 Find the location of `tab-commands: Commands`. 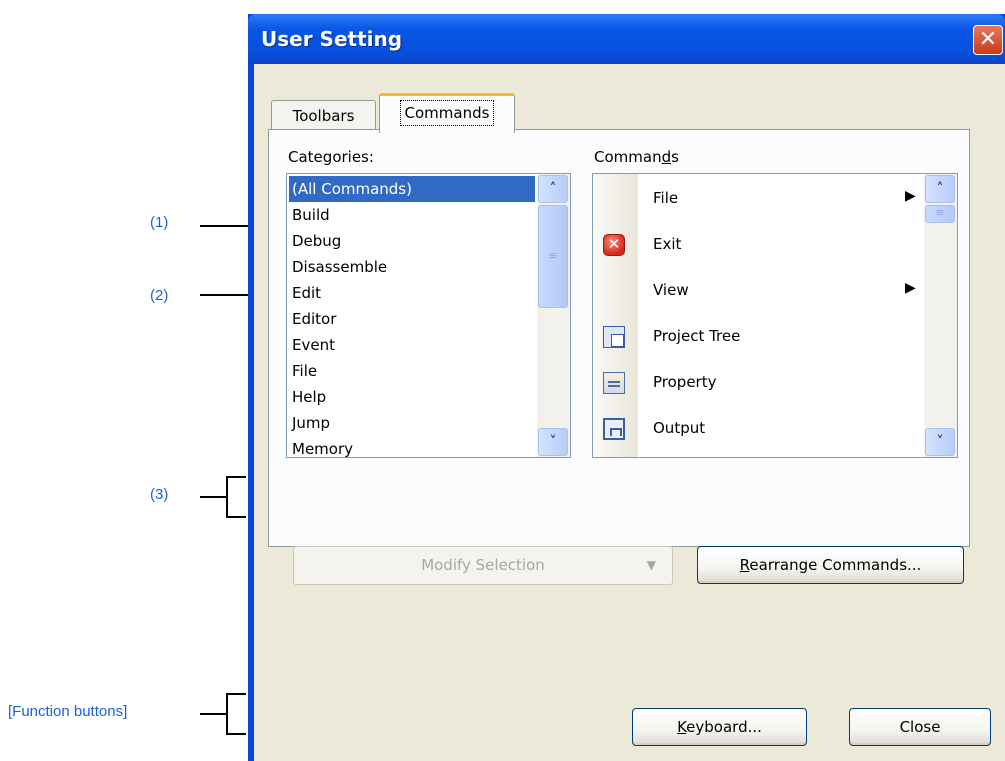

tab-commands: Commands is located at coordinates (447, 113).